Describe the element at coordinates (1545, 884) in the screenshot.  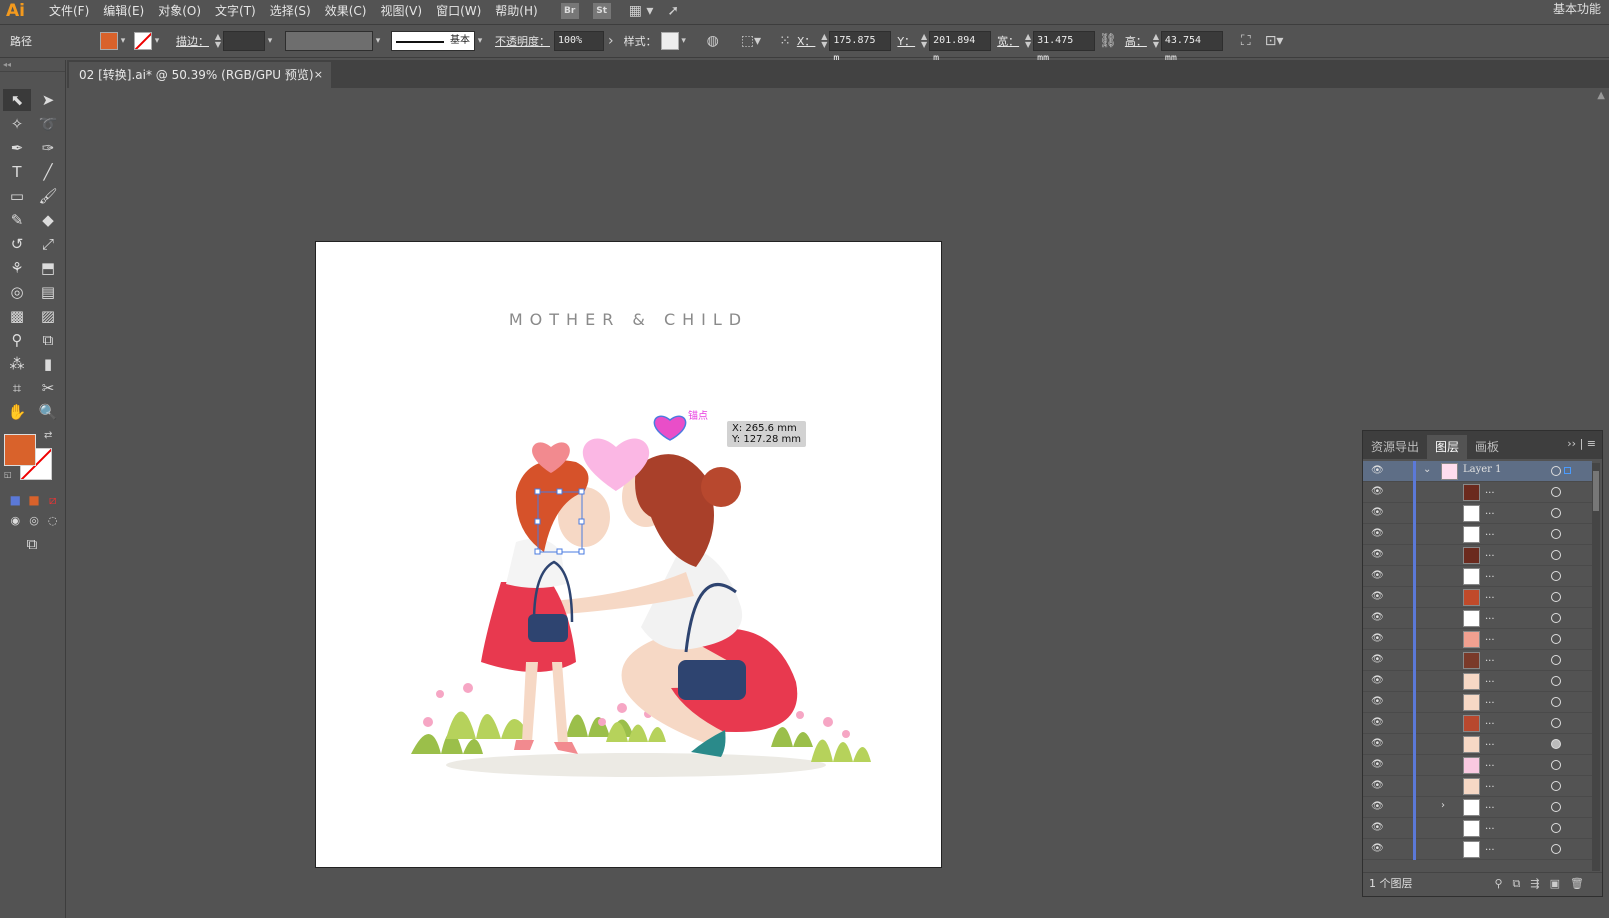
I see `layer-actions-icon: ⚲⧉⇶▣🗑` at that location.